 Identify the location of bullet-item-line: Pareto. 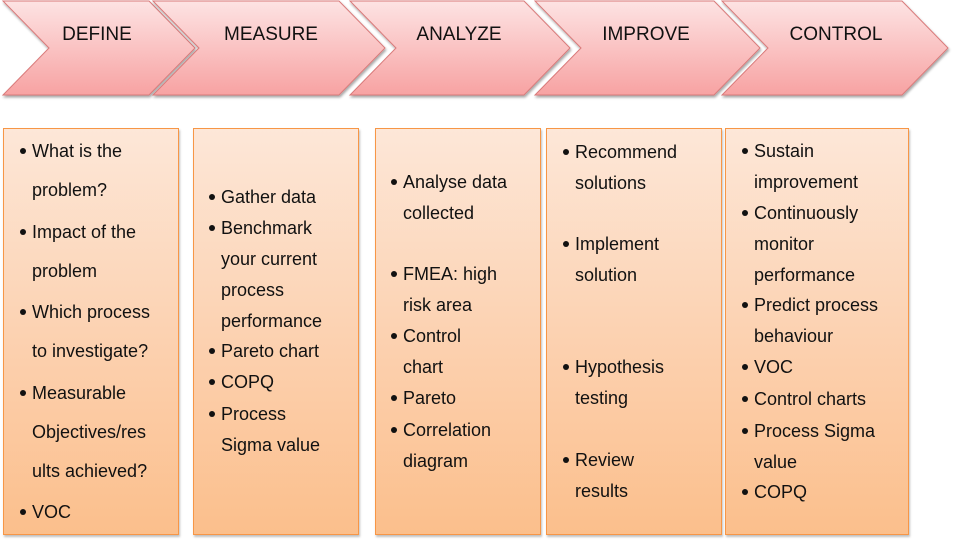
(430, 398).